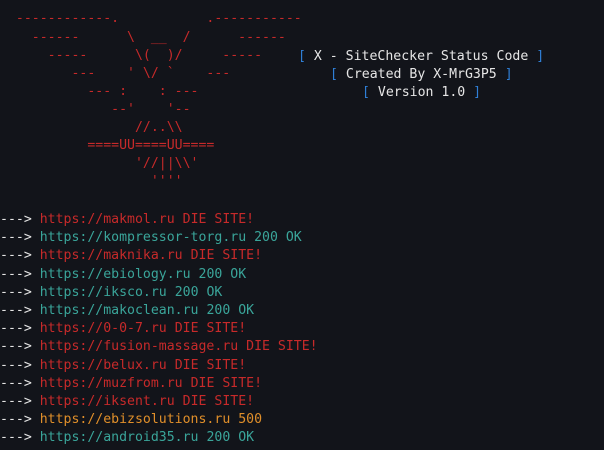 Image resolution: width=604 pixels, height=450 pixels. What do you see at coordinates (151, 18) in the screenshot?
I see `ascii-art-line: ------------. .-----------` at bounding box center [151, 18].